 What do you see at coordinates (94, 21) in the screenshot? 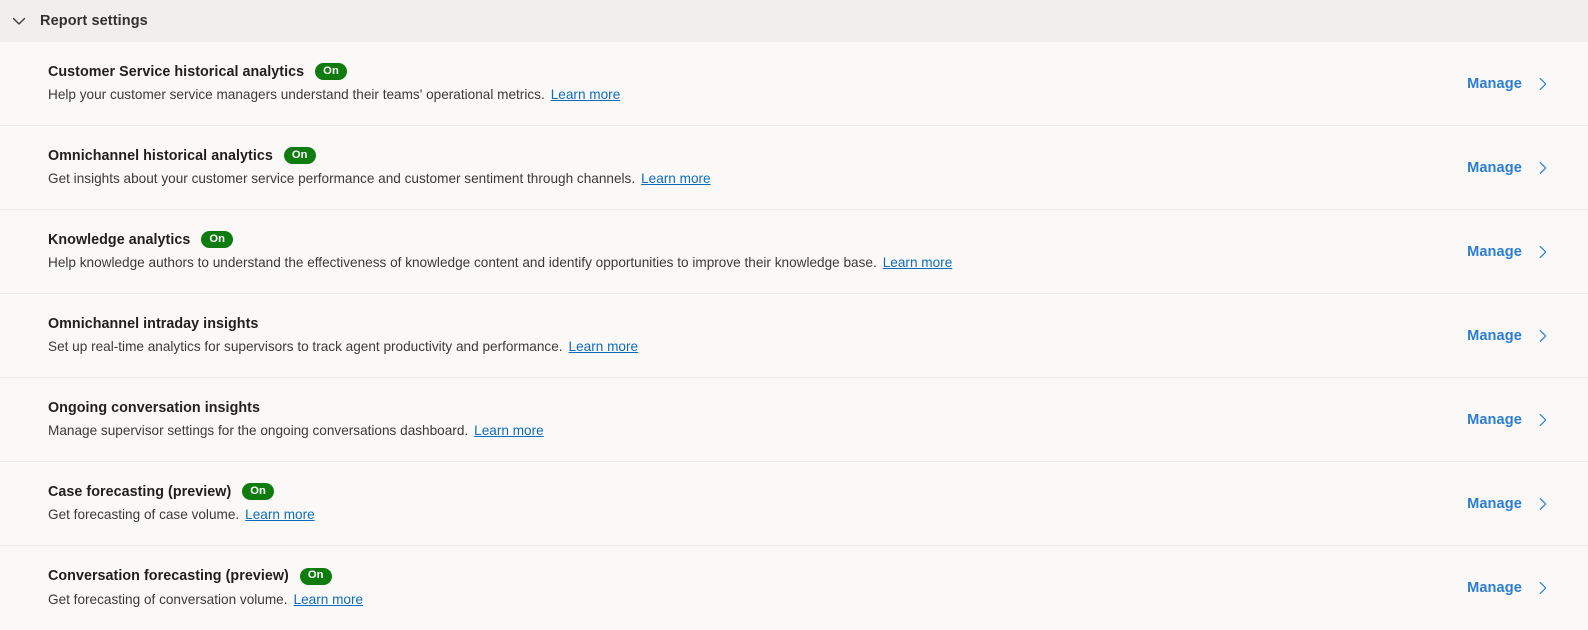
I see `page-title: Report settings` at bounding box center [94, 21].